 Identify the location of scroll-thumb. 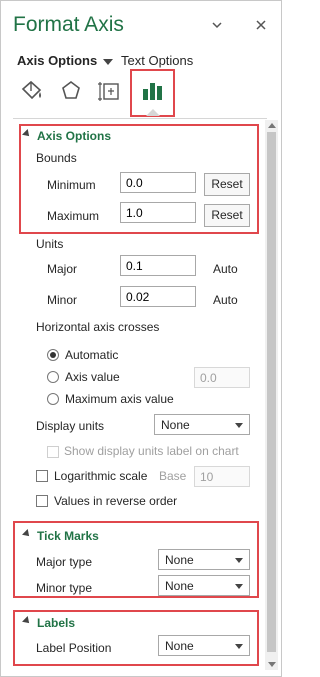
(271, 392).